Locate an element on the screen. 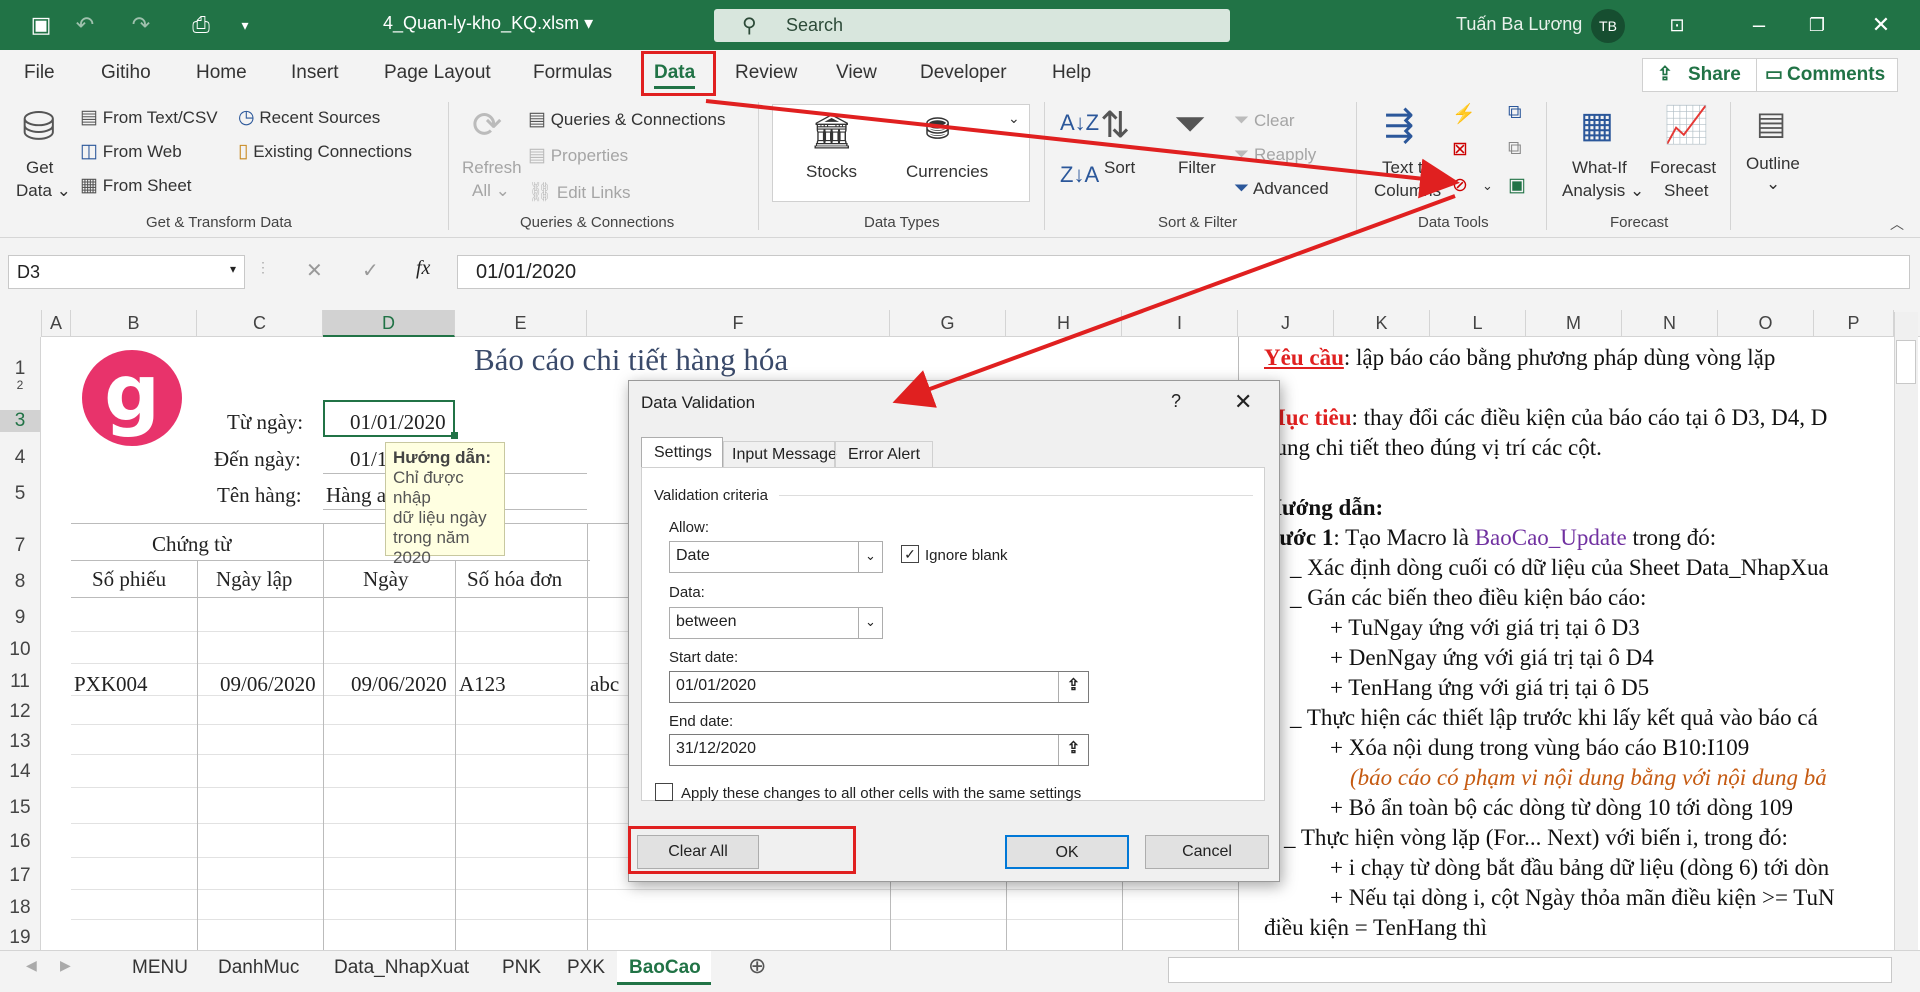 The image size is (1920, 992). arrow-to-data-validation is located at coordinates (1082, 149).